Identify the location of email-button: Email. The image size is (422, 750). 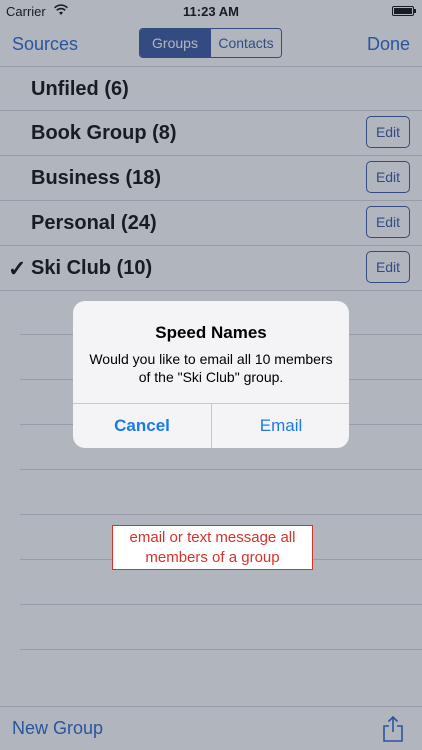
(281, 426).